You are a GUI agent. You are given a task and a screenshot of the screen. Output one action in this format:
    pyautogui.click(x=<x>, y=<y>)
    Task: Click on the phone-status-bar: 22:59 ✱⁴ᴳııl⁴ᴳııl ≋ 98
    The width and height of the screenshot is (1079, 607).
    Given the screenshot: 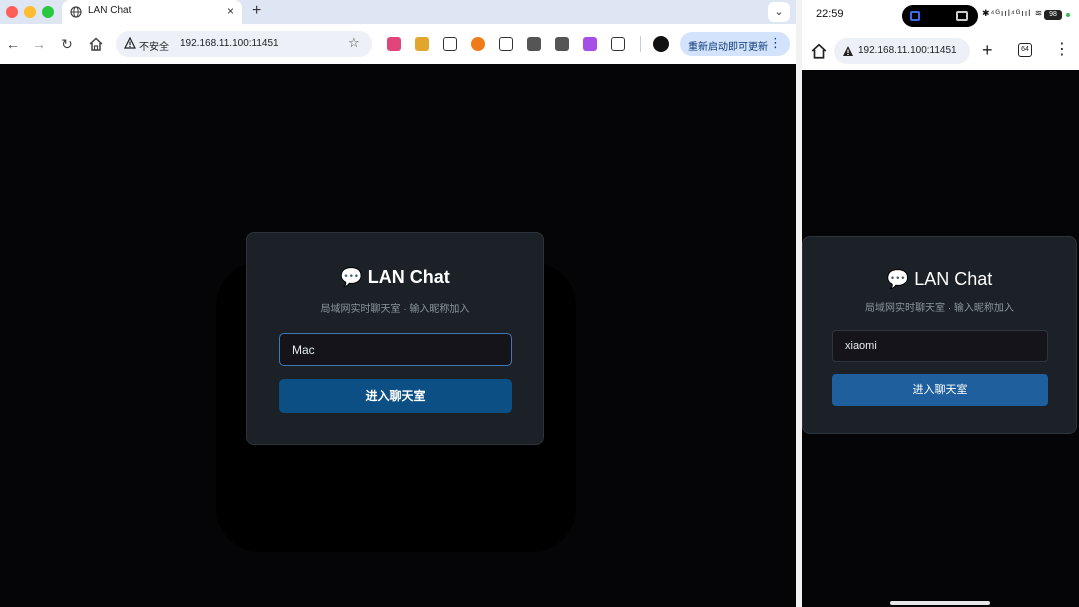 What is the action you would take?
    pyautogui.click(x=940, y=16)
    